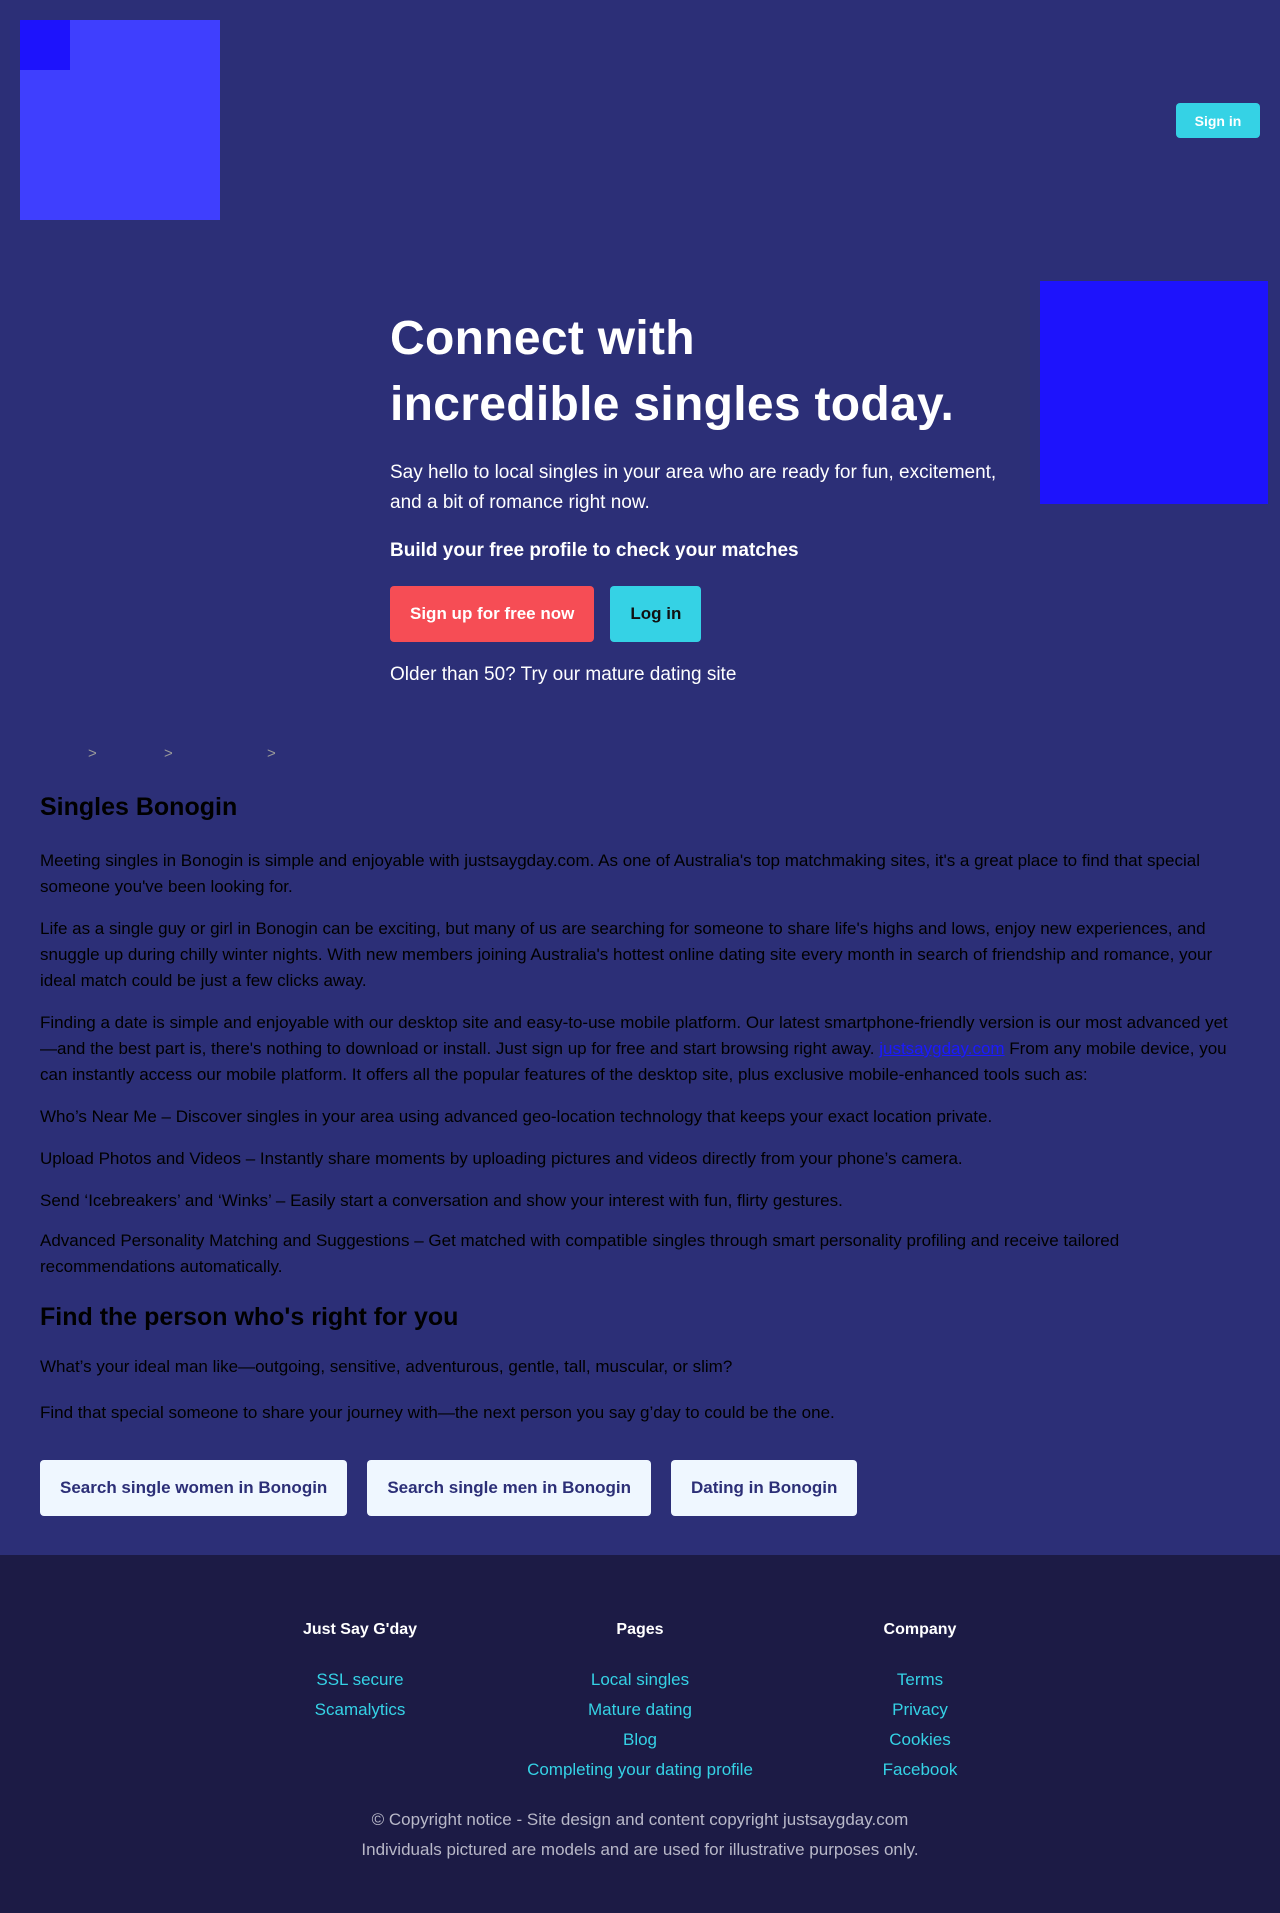  Describe the element at coordinates (360, 1710) in the screenshot. I see `footer-link-scamalytics: Scamalytics` at that location.